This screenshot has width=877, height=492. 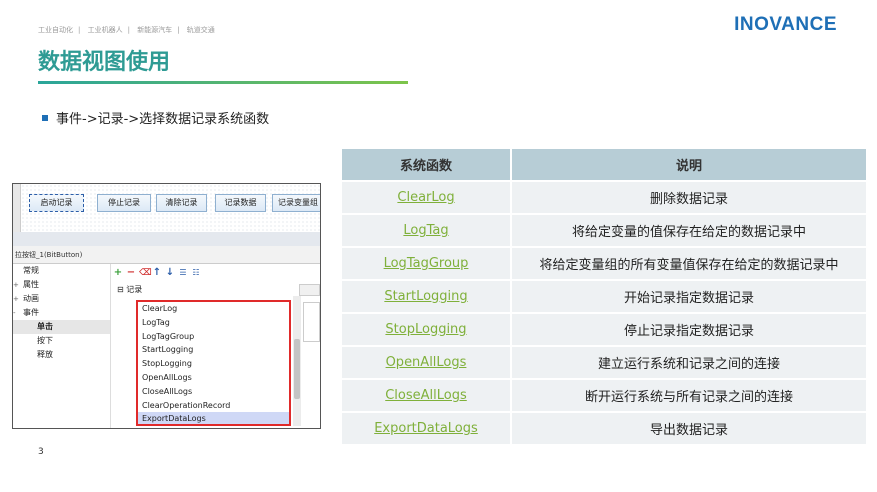 I want to click on column-header: 说明, so click(x=689, y=164).